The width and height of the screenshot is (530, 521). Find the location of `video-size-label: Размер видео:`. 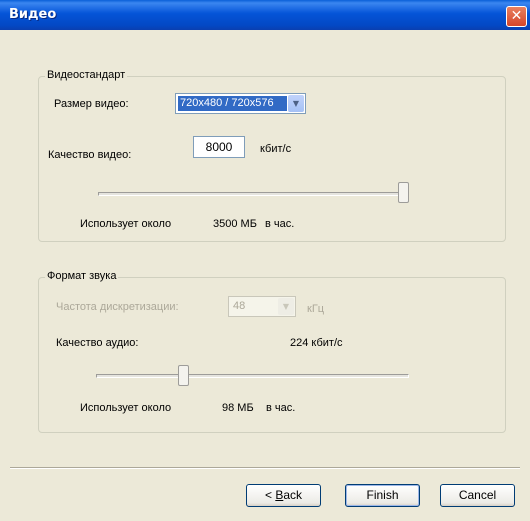

video-size-label: Размер видео: is located at coordinates (91, 104).